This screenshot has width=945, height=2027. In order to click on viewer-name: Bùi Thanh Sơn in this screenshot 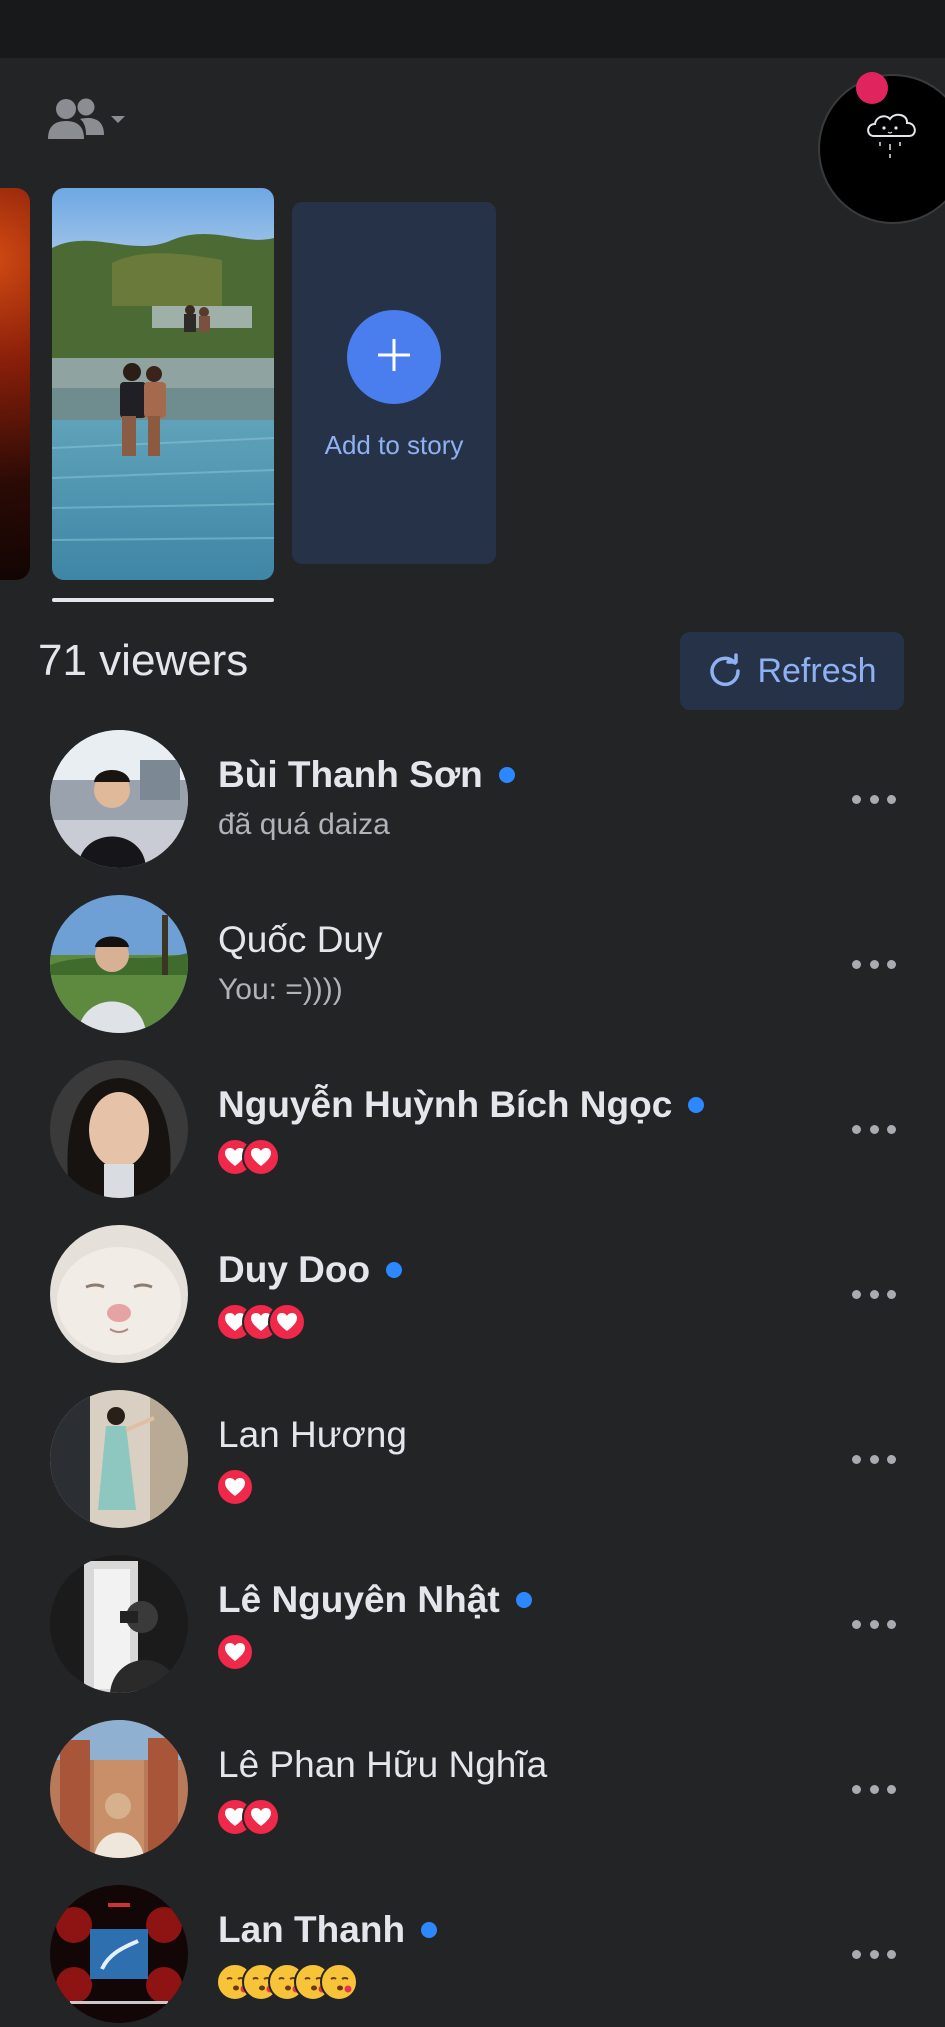, I will do `click(350, 774)`.